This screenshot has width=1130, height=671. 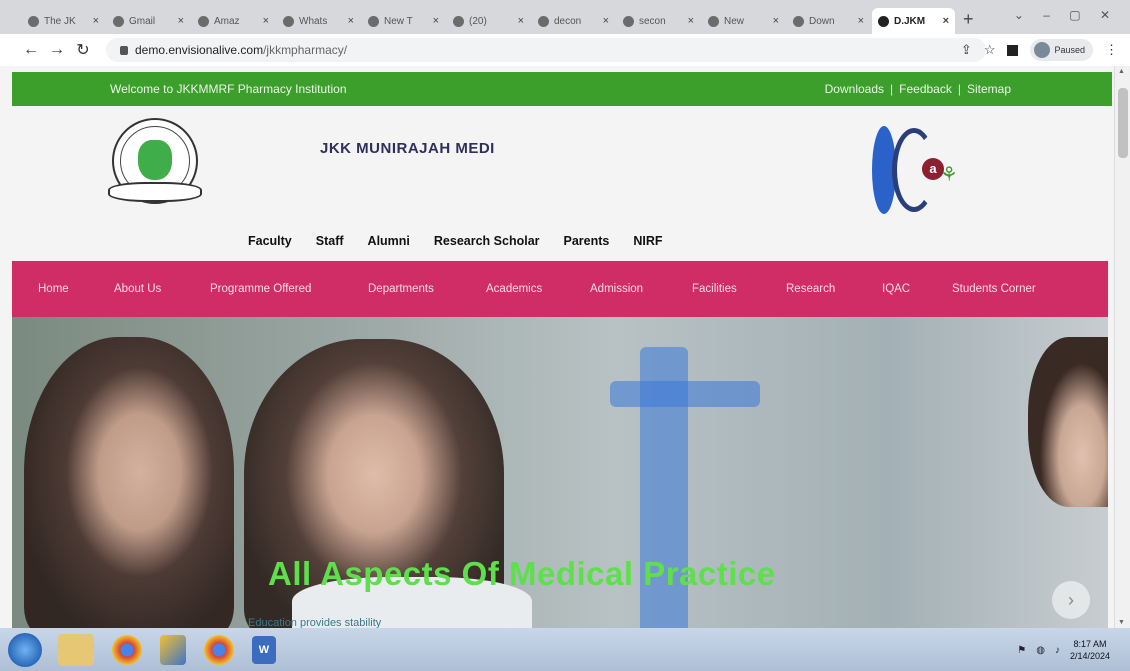 What do you see at coordinates (1123, 123) in the screenshot?
I see `scrollbar-thumb` at bounding box center [1123, 123].